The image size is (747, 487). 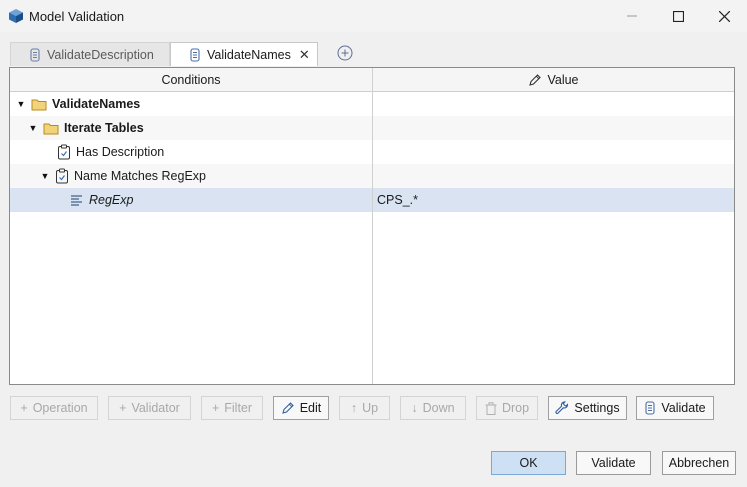 I want to click on close-window-button, so click(x=724, y=16).